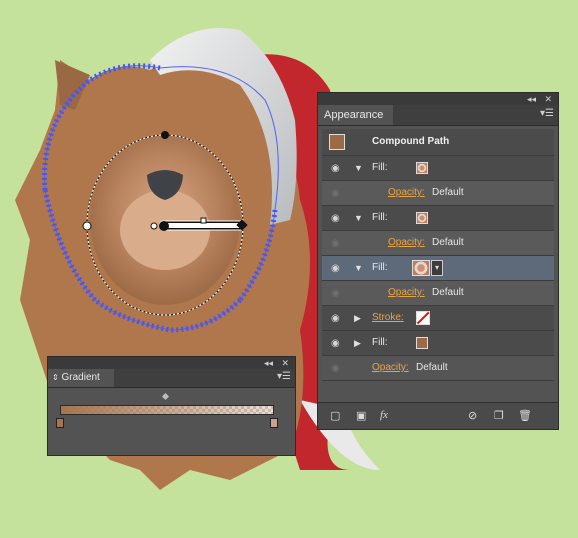 The height and width of the screenshot is (538, 578). What do you see at coordinates (55, 377) in the screenshot?
I see `tab-reorder-icon: ⇕` at bounding box center [55, 377].